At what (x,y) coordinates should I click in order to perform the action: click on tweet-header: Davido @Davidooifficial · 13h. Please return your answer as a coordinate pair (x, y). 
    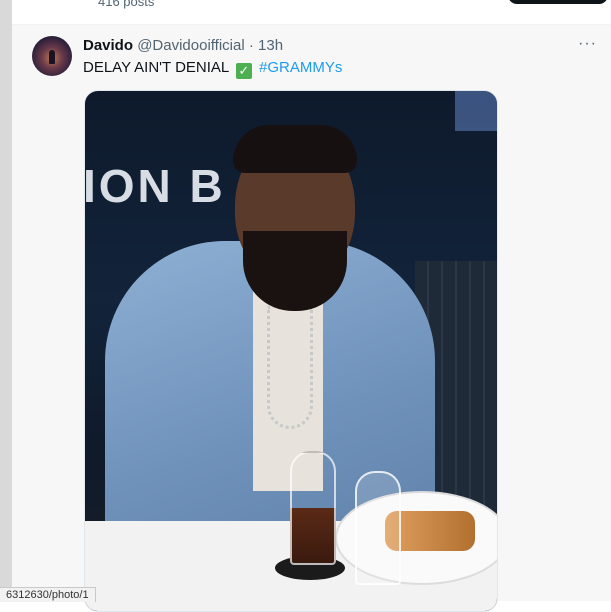
    Looking at the image, I should click on (183, 45).